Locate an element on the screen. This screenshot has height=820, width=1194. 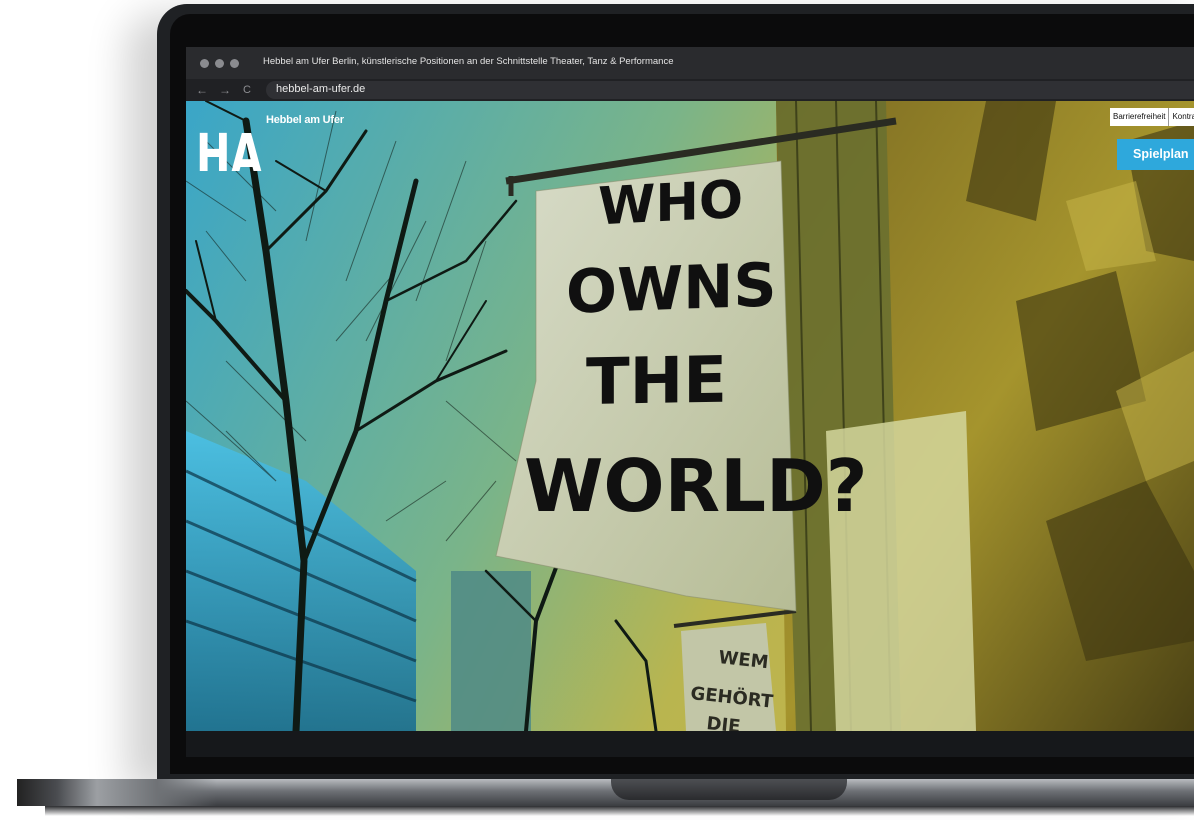
banner-line-4: WORLD? is located at coordinates (695, 486).